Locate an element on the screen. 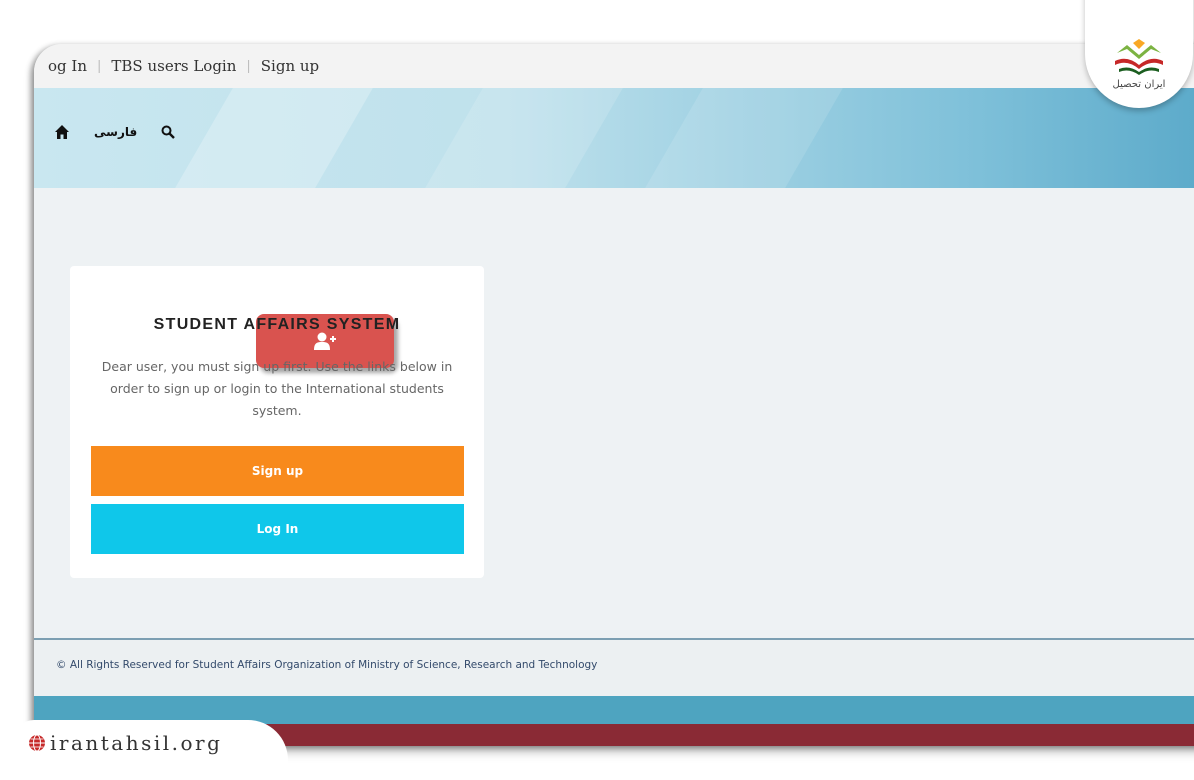  home-icon is located at coordinates (62, 132).